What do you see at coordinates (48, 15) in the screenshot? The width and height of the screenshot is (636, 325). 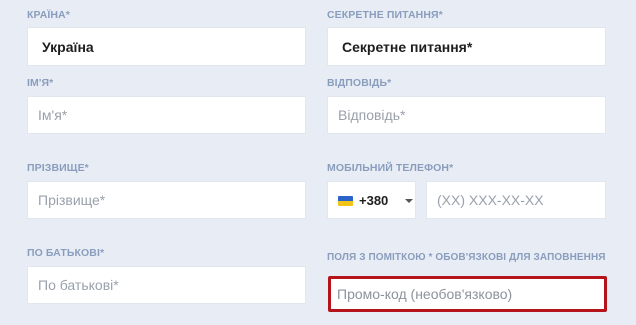 I see `country-label: КРАЇНА*` at bounding box center [48, 15].